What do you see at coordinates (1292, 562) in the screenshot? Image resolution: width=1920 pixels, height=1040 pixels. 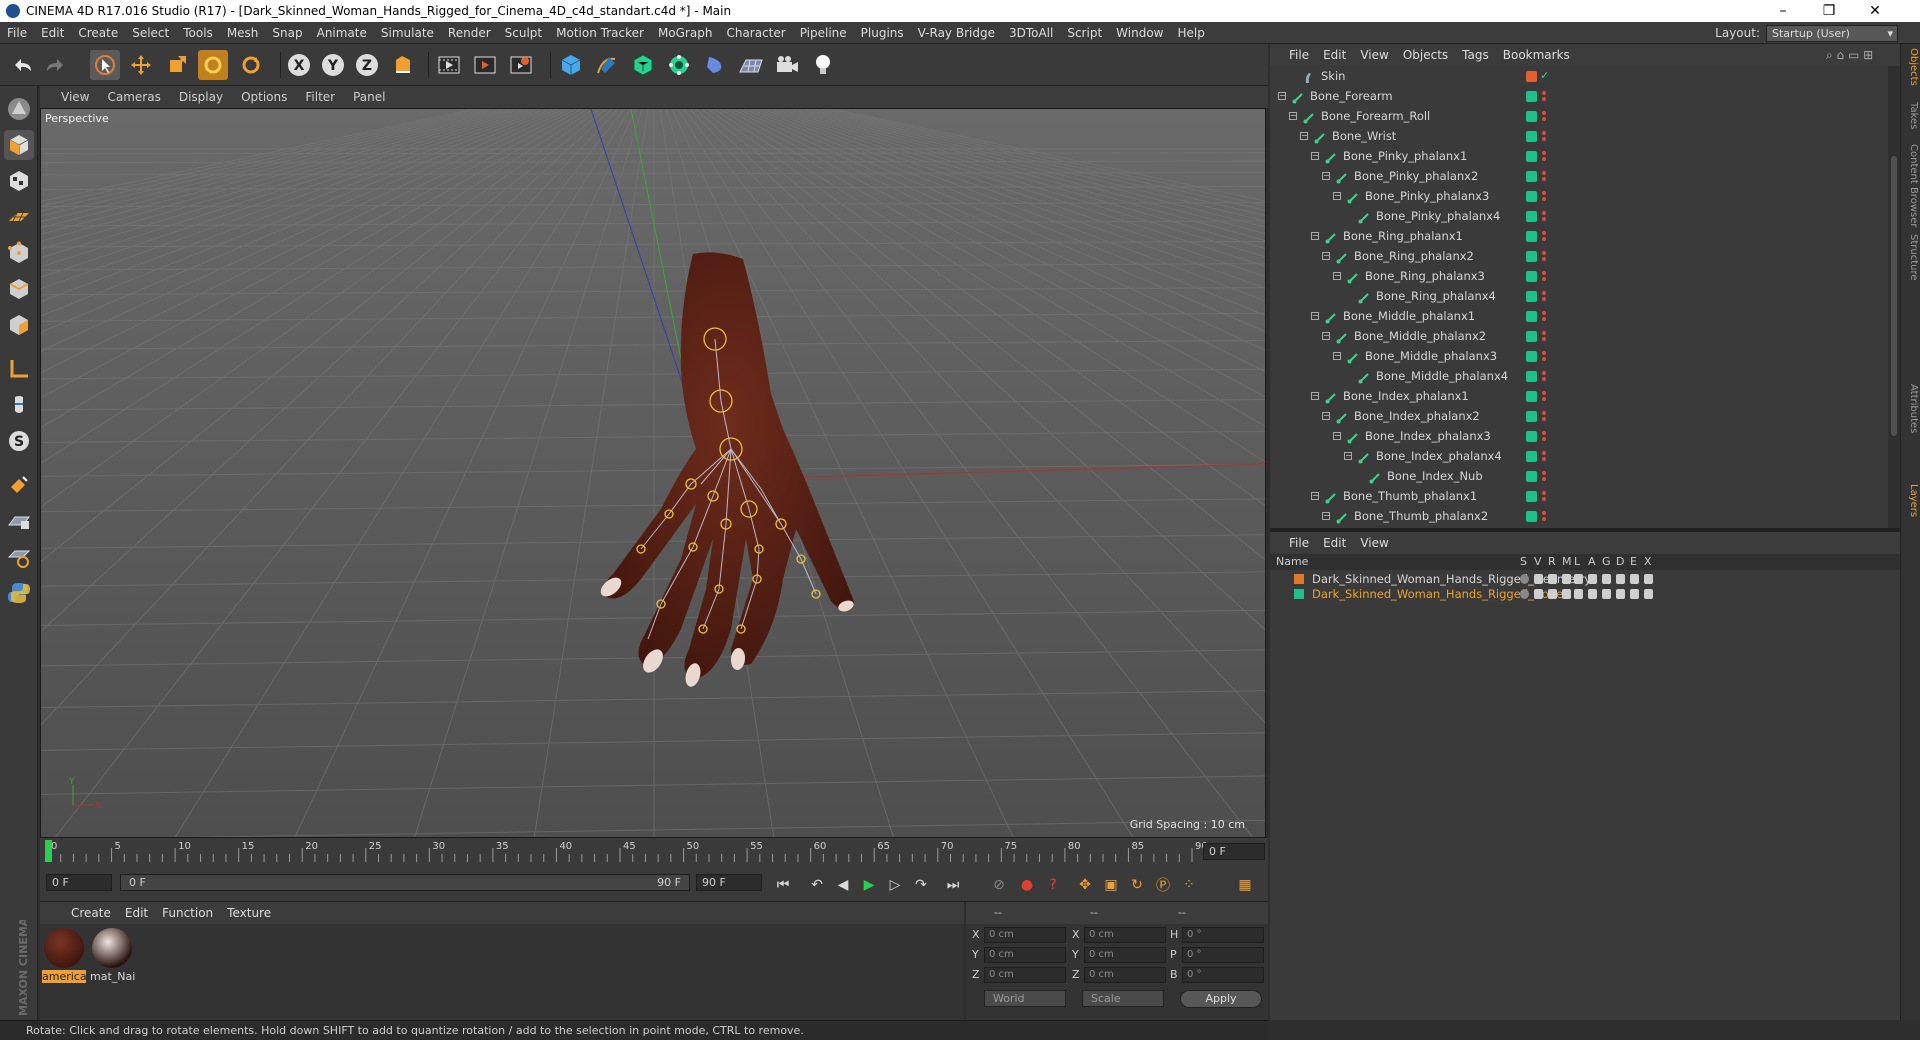 I see `layer-column-name: Name` at bounding box center [1292, 562].